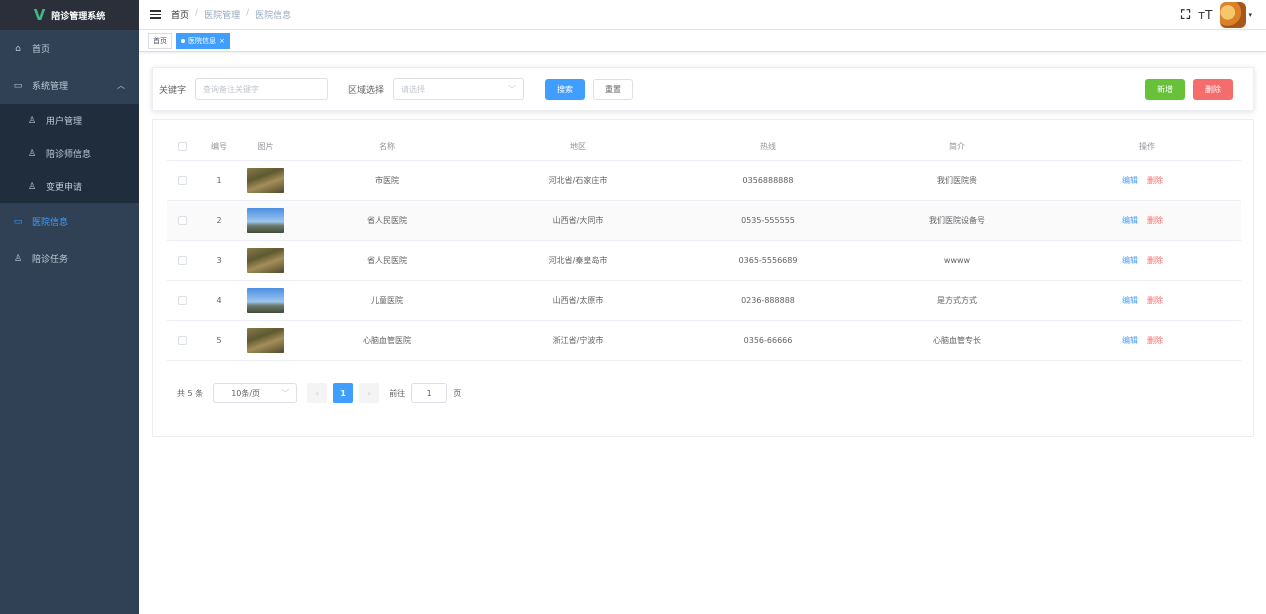 Image resolution: width=1266 pixels, height=614 pixels. I want to click on region-select: 请选择 ﹀, so click(458, 89).